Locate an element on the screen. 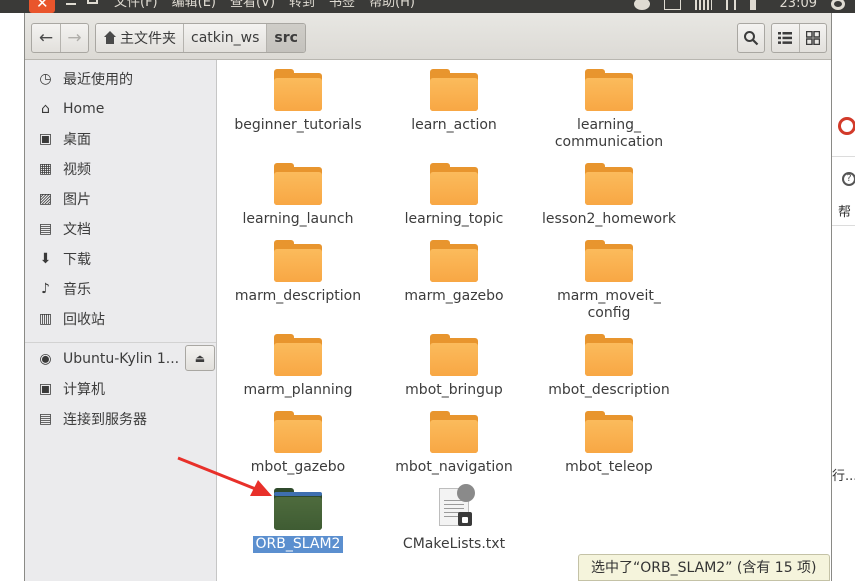 This screenshot has width=855, height=581. file-item-learning-launch: learning_launch is located at coordinates (298, 195).